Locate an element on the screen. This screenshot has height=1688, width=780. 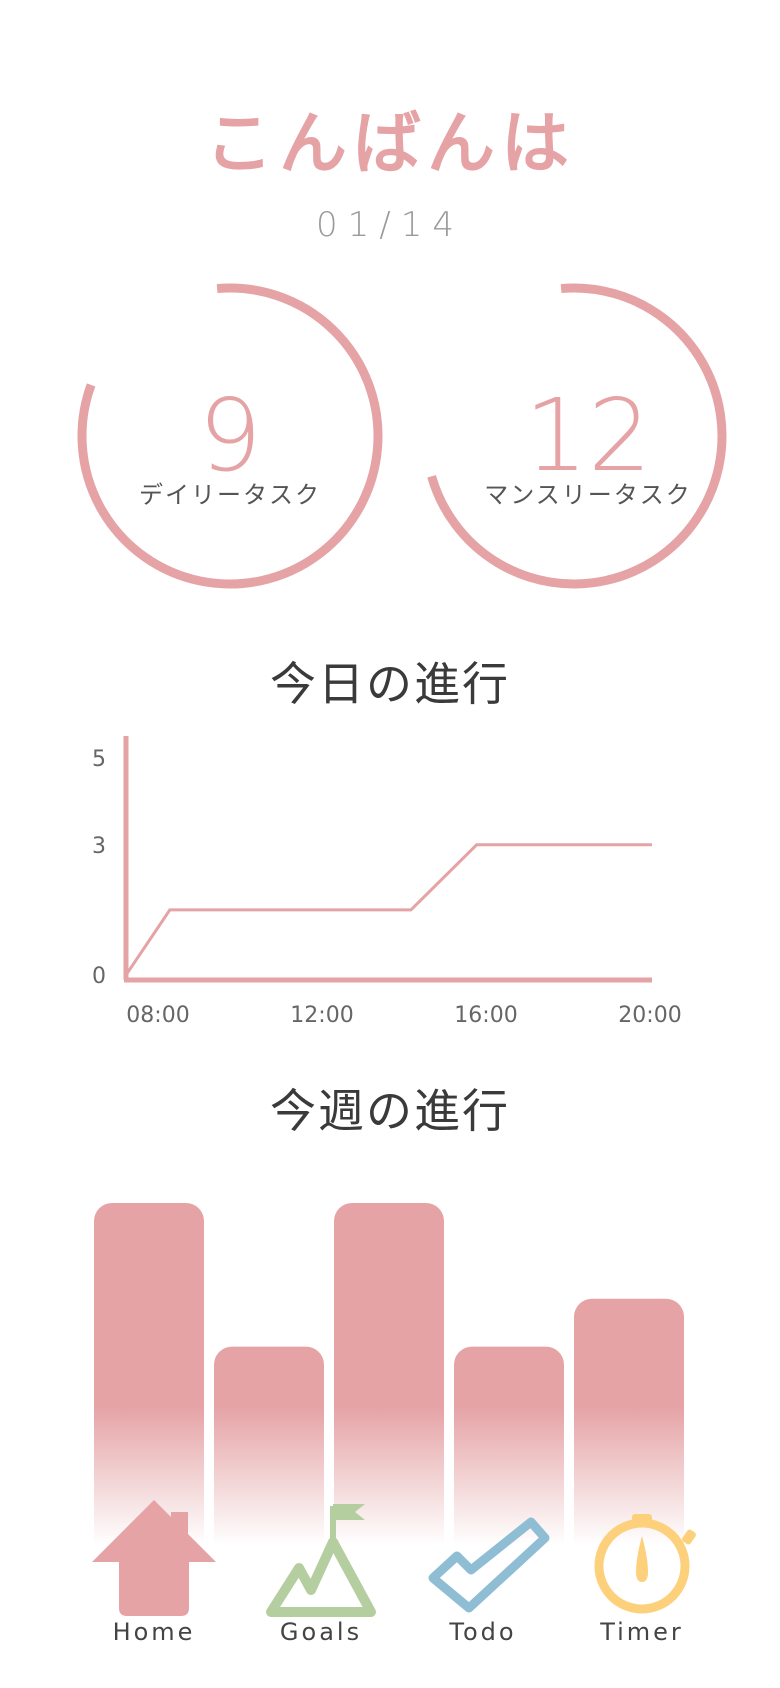
nav-goals-label: Goals is located at coordinates (321, 1632).